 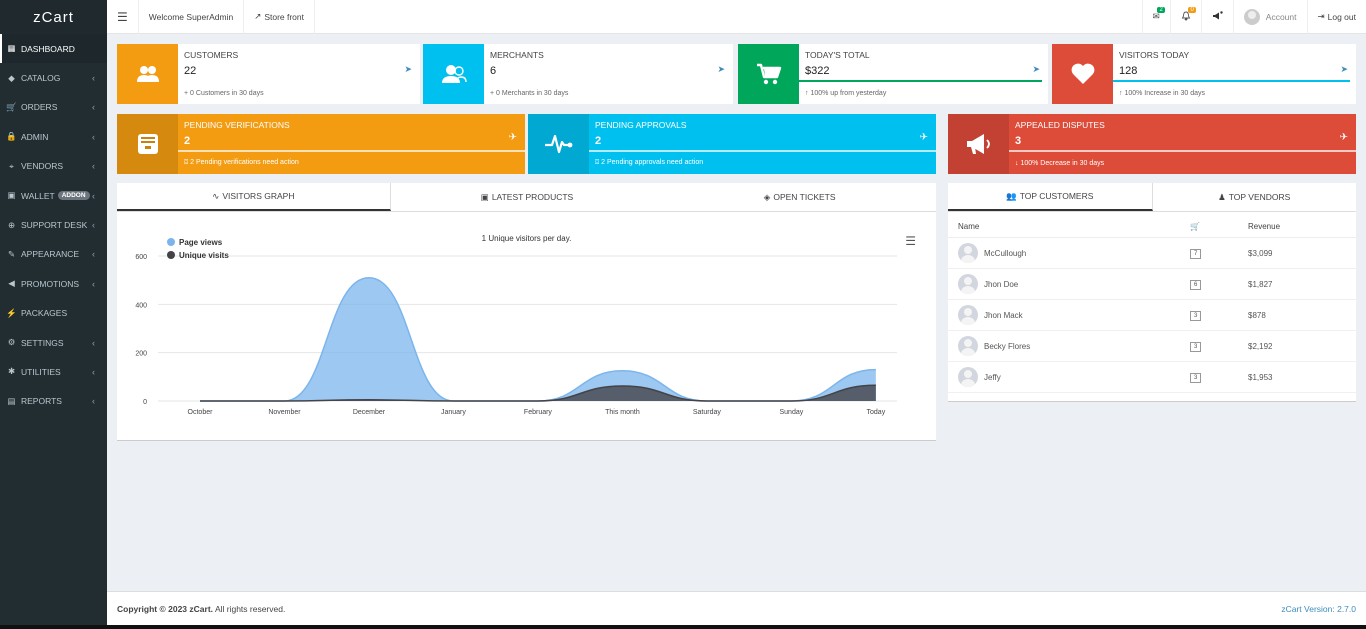 I want to click on sidebar-item-promotions: ◀ PROMOTIONS ‹, so click(x=53, y=283).